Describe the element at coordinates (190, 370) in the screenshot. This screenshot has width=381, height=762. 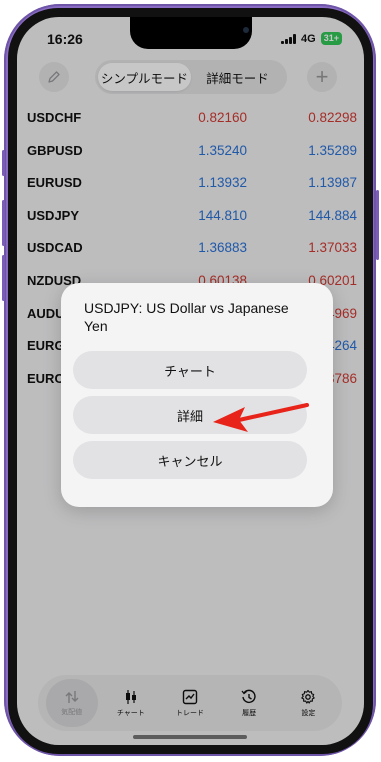
I see `chart-button: チャート` at that location.